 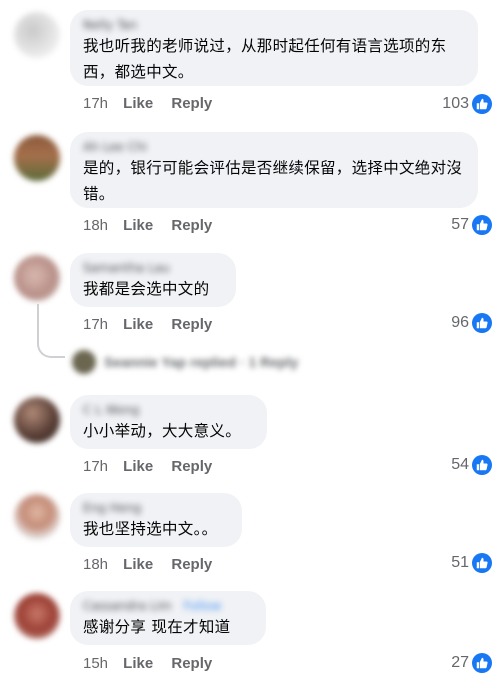 I want to click on comment-author: Cassandra Lim Follow, so click(x=168, y=606).